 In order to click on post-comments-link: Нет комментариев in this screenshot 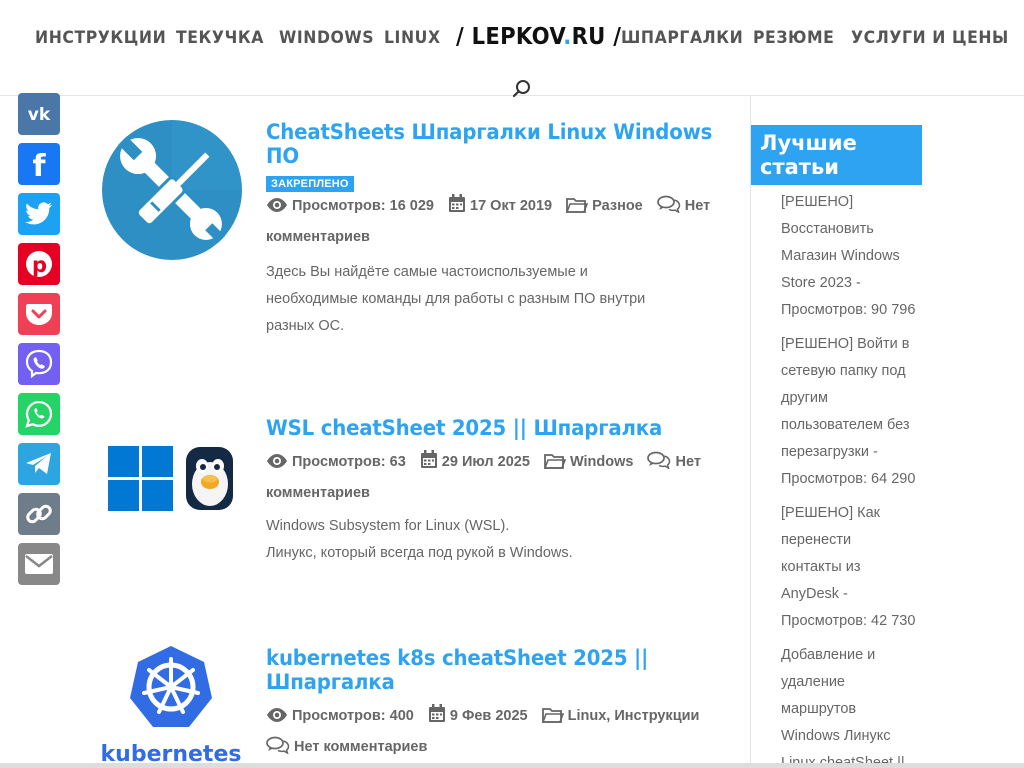, I will do `click(360, 747)`.